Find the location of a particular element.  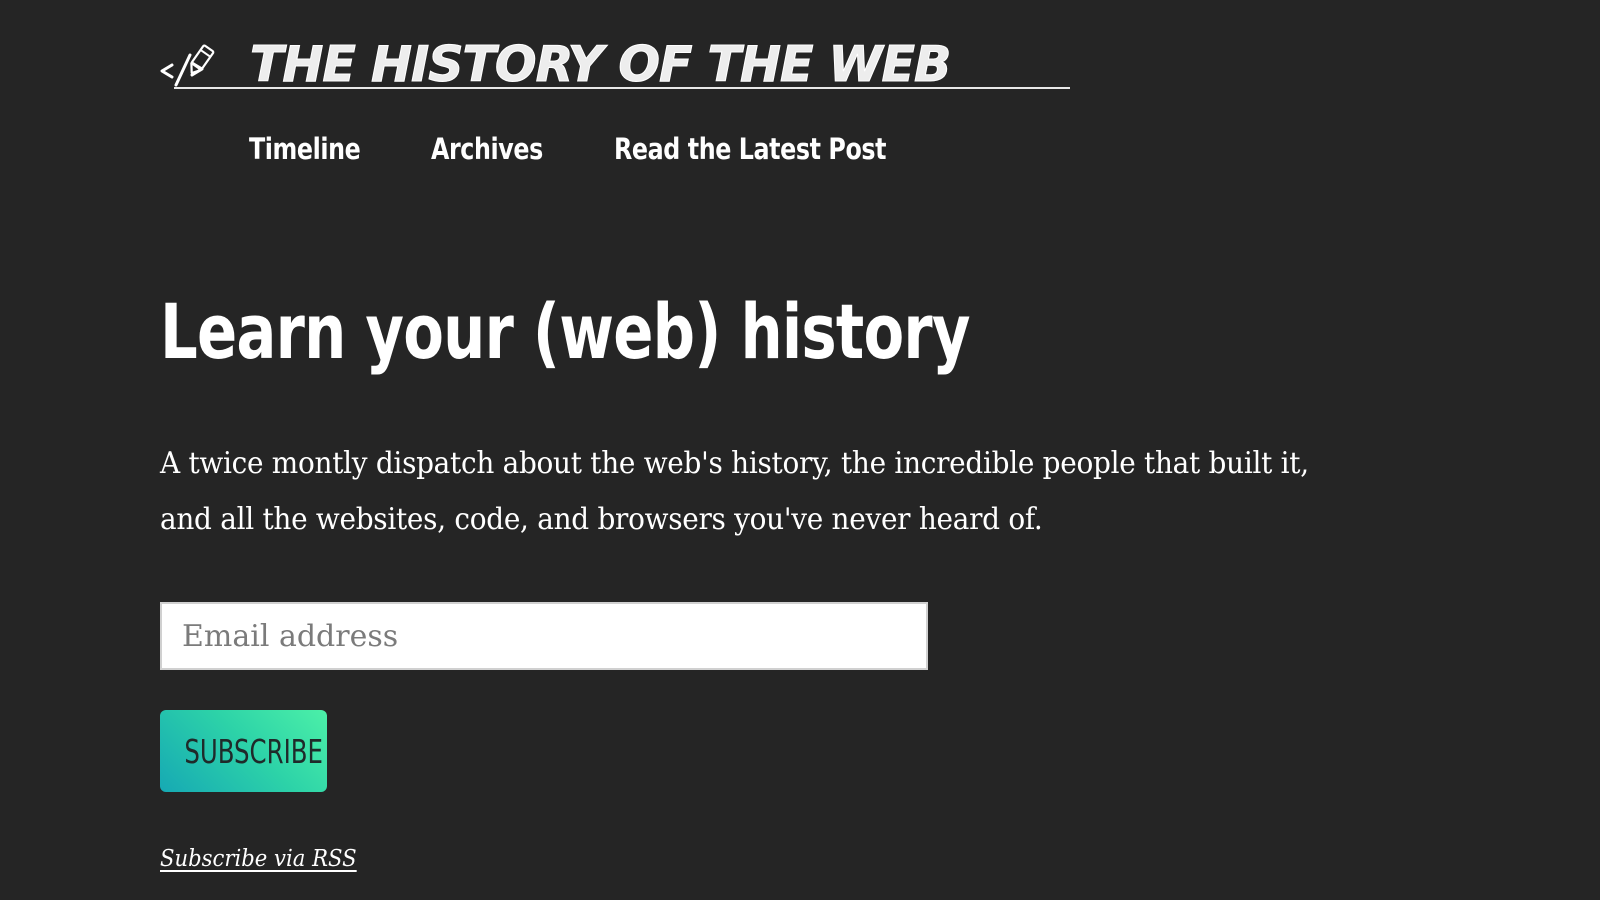

nav-label-latest-post: Read the Latest Post is located at coordinates (750, 149).